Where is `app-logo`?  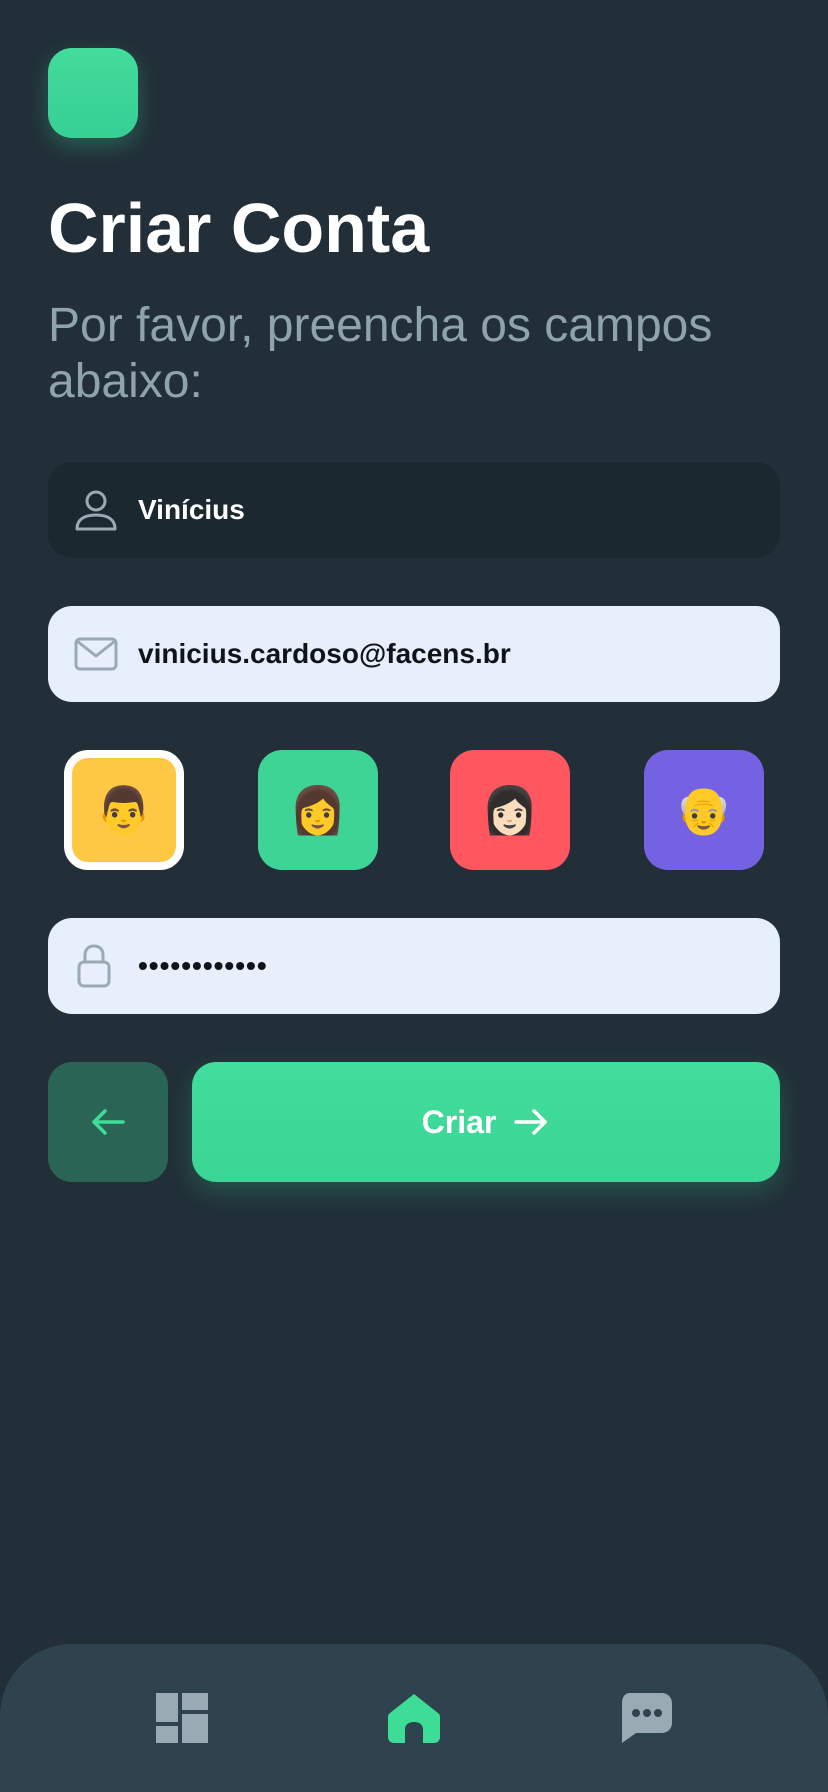
app-logo is located at coordinates (93, 93).